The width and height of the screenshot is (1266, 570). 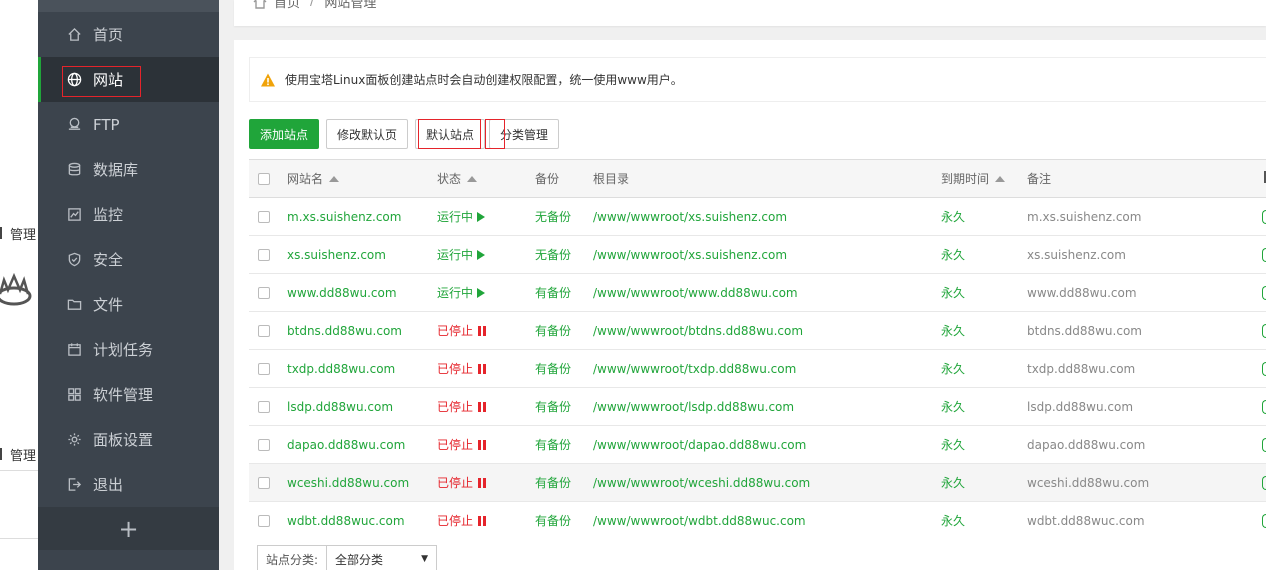 What do you see at coordinates (128, 34) in the screenshot?
I see `sidebar-item-home: 首页` at bounding box center [128, 34].